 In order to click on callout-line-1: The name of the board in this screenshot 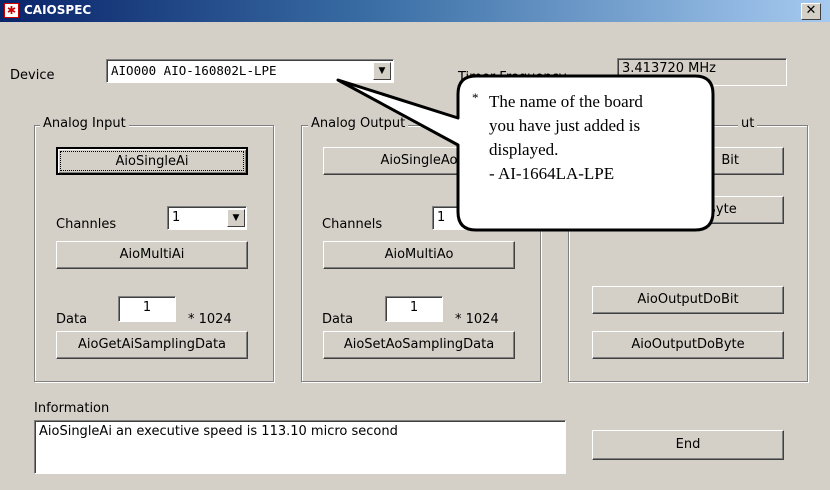, I will do `click(566, 101)`.